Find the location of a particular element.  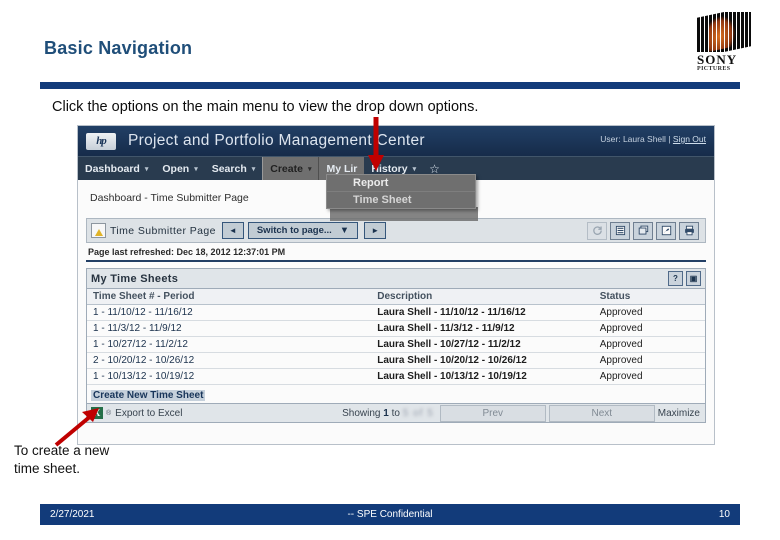

menu-item-search: Search ▾ is located at coordinates (234, 168).